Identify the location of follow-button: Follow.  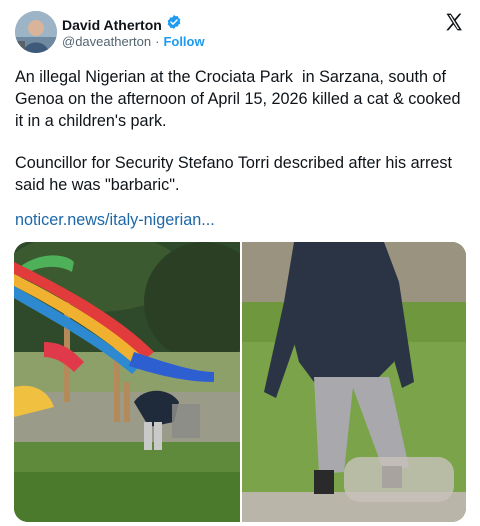
(183, 41).